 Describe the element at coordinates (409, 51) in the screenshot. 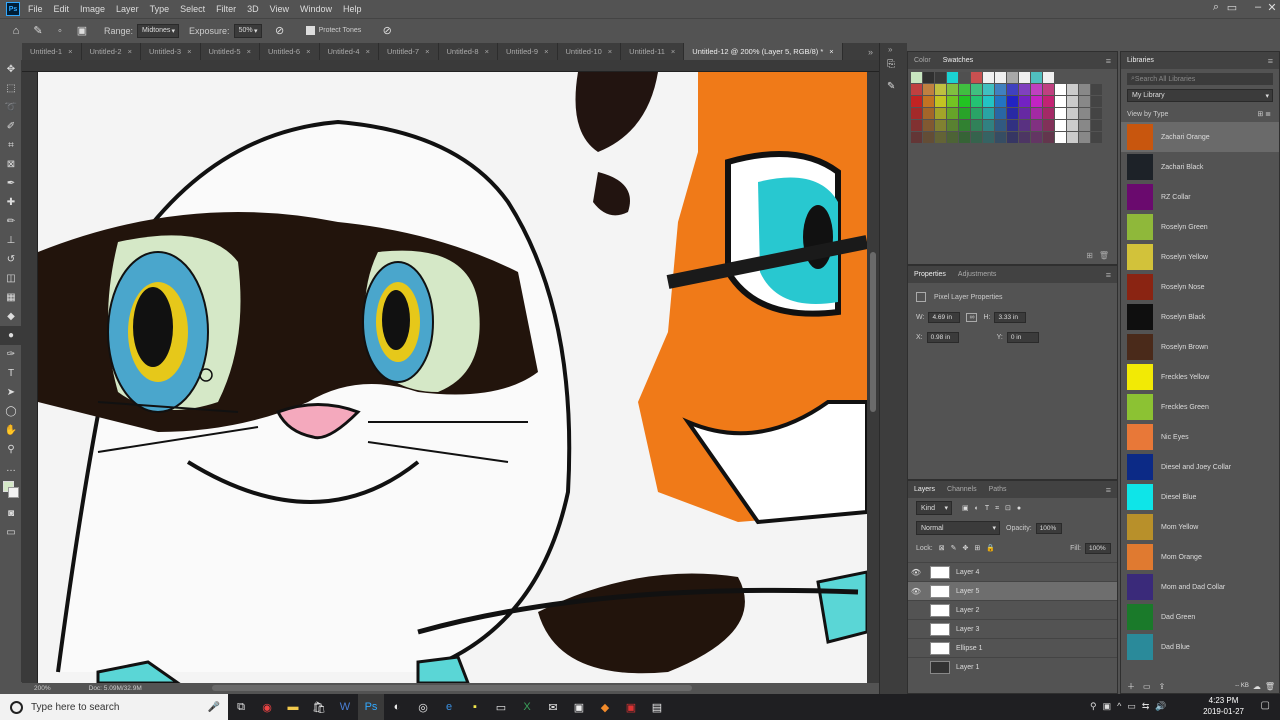

I see `tab-untitled-7: Untitled-7 ×` at that location.